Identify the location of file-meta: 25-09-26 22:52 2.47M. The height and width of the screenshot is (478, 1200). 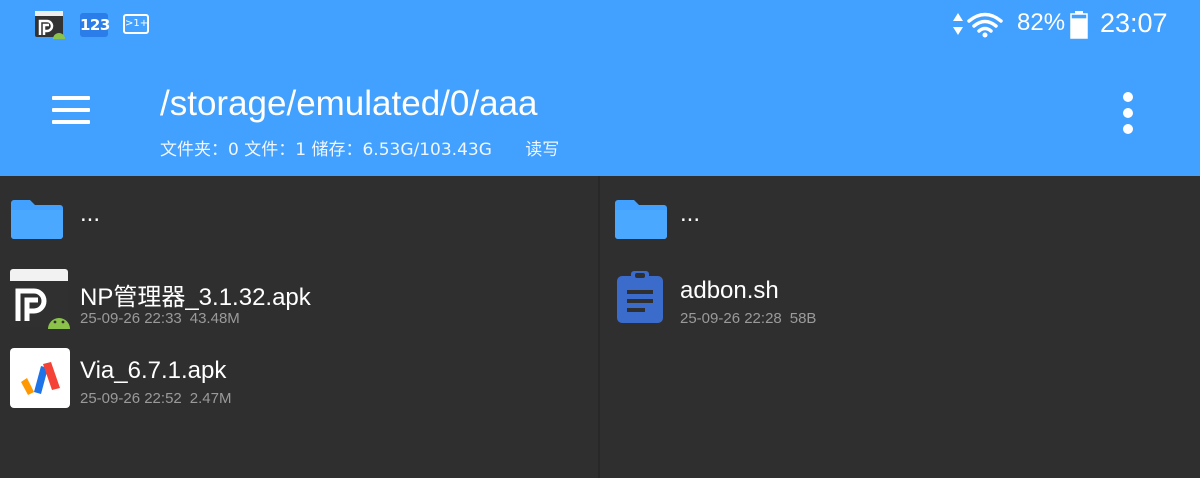
(155, 398).